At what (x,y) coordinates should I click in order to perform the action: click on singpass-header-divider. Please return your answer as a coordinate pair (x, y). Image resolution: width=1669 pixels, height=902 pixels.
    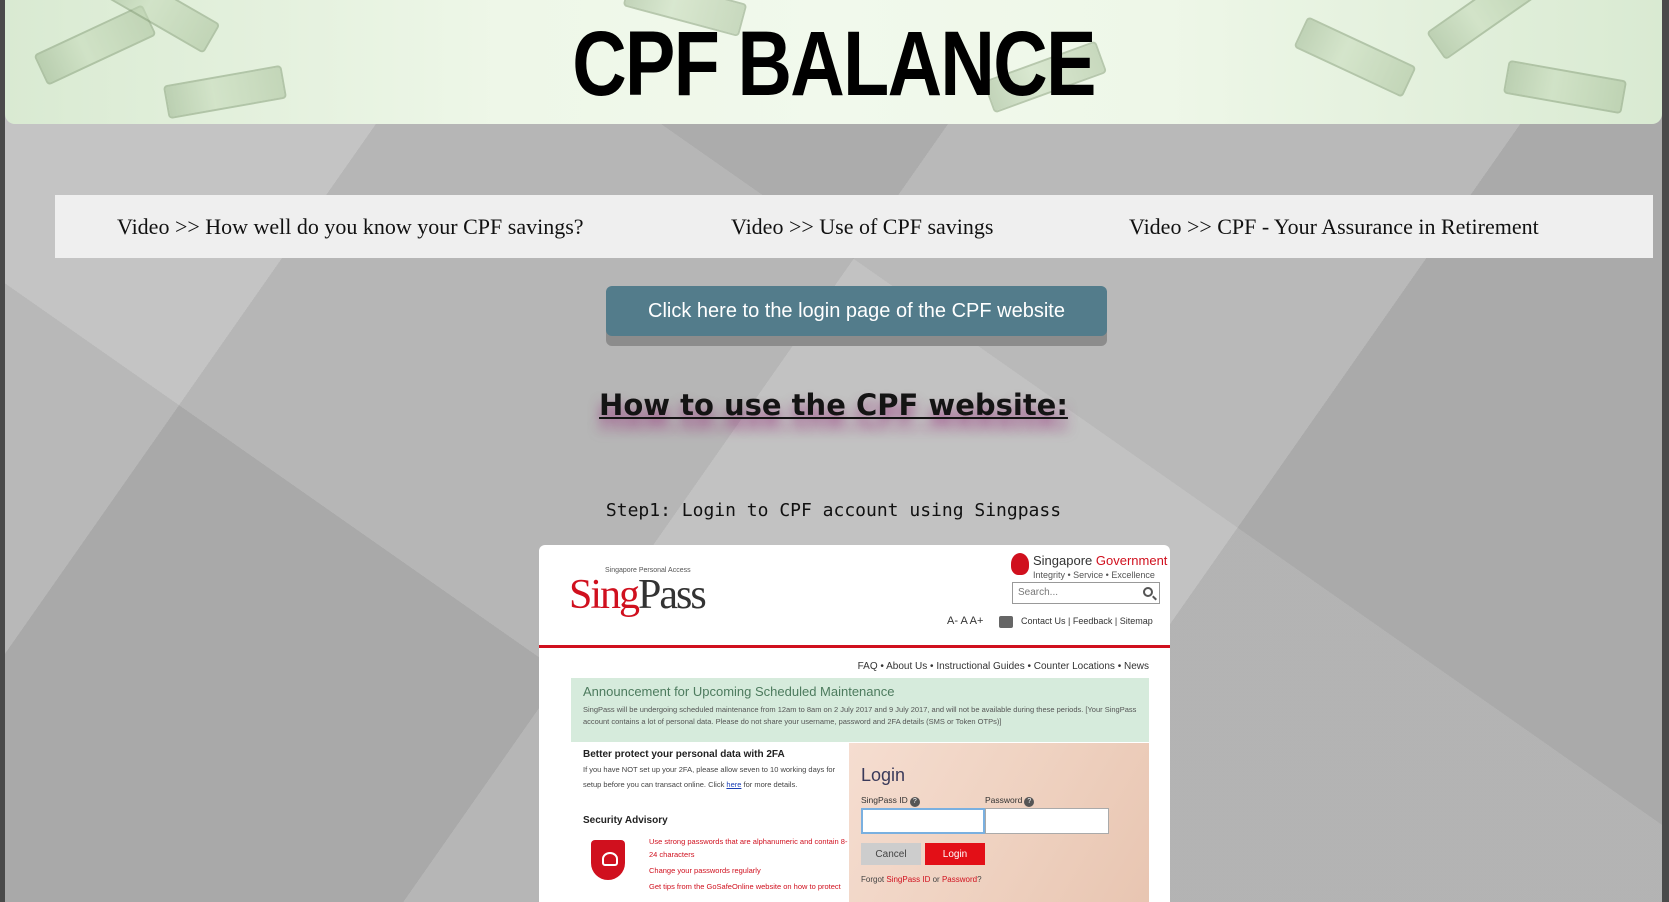
    Looking at the image, I should click on (854, 646).